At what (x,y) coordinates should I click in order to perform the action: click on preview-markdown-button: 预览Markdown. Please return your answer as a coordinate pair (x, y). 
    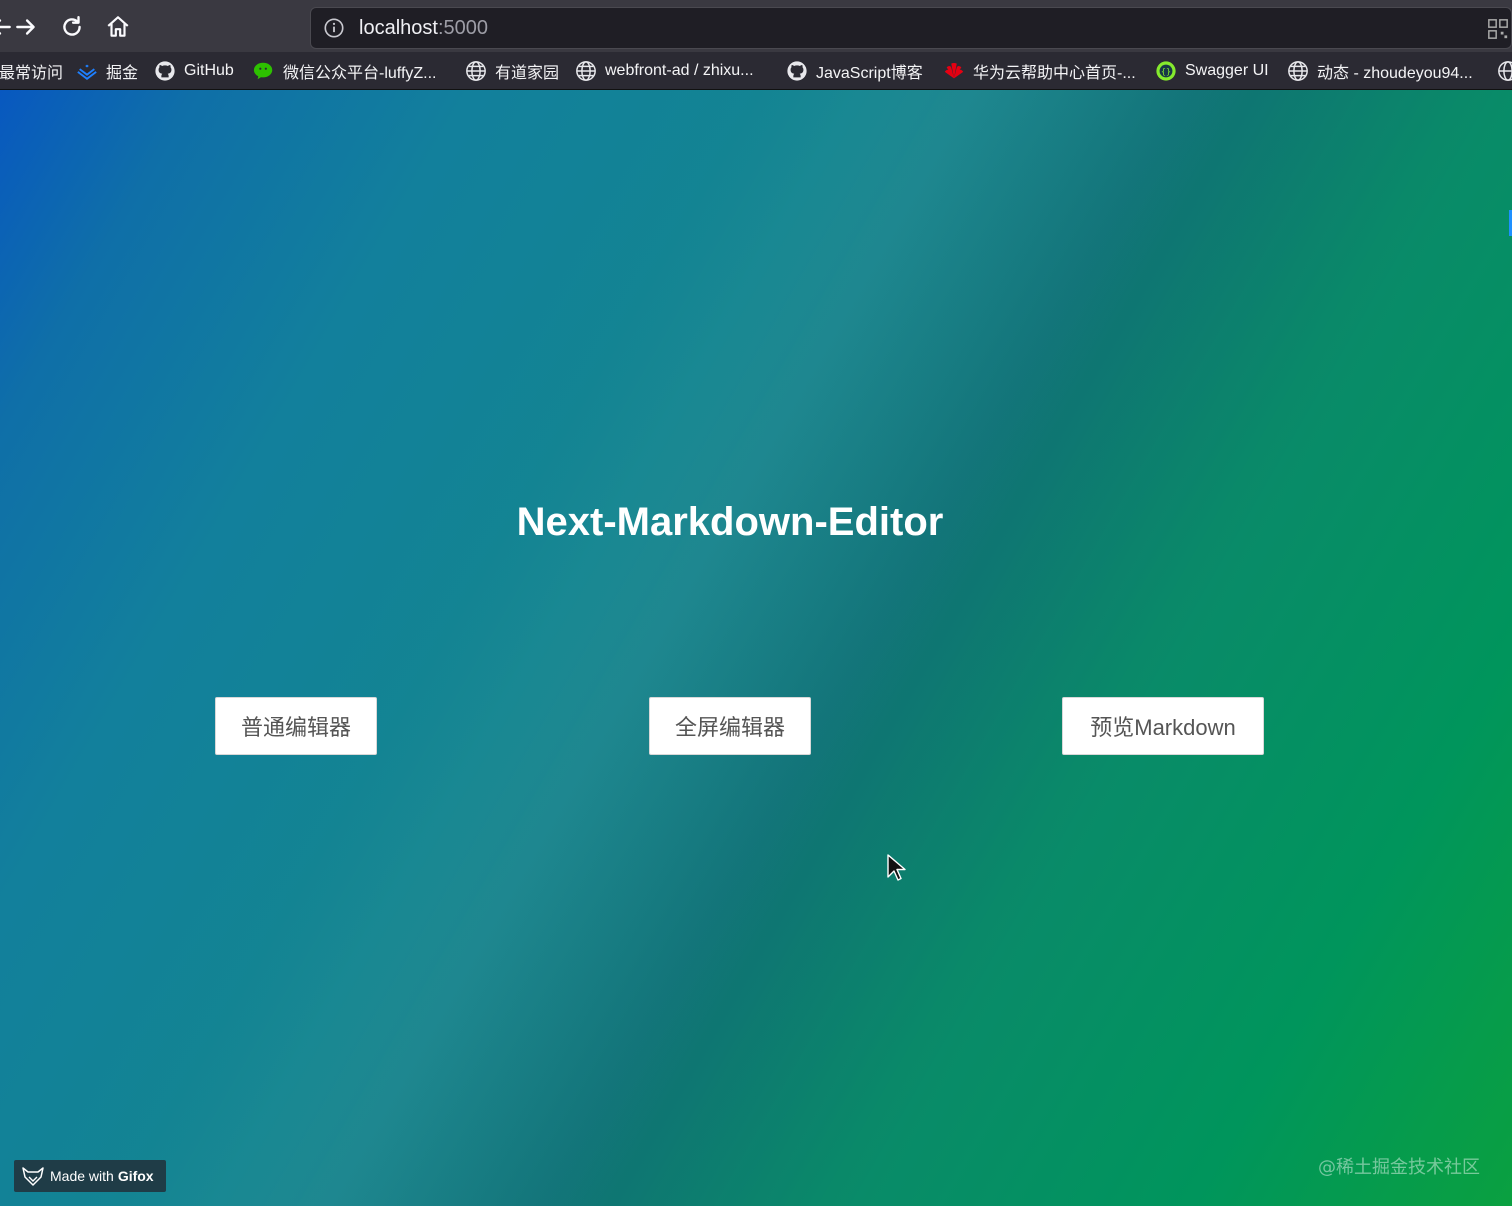
    Looking at the image, I should click on (1163, 726).